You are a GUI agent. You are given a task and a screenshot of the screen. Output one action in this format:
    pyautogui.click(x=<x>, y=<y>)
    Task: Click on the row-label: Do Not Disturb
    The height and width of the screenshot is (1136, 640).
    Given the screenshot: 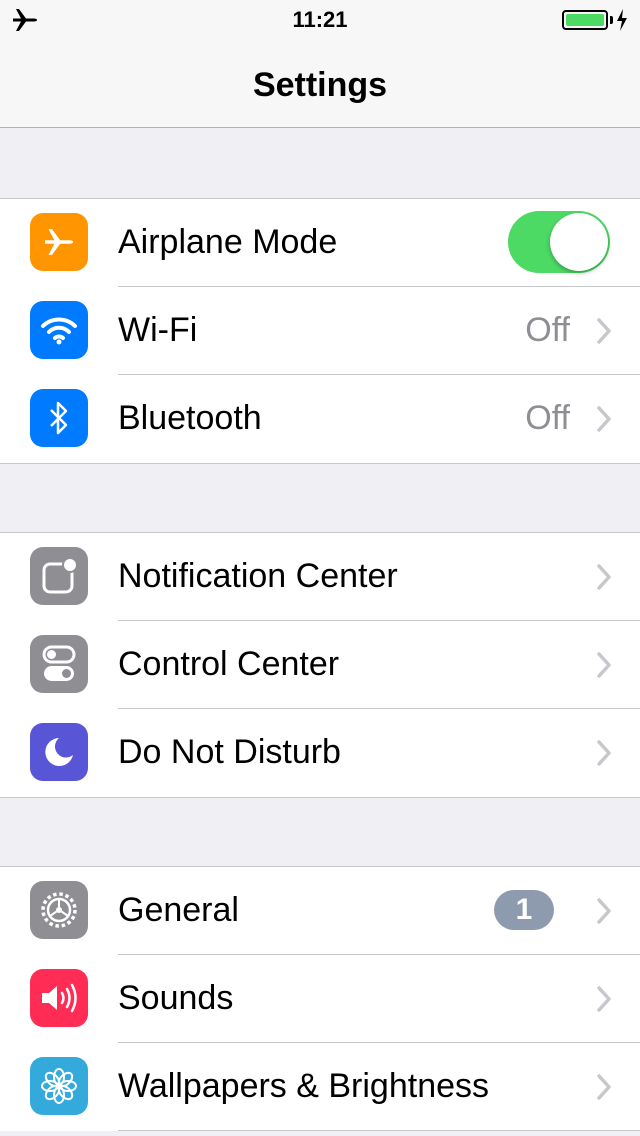 What is the action you would take?
    pyautogui.click(x=229, y=752)
    